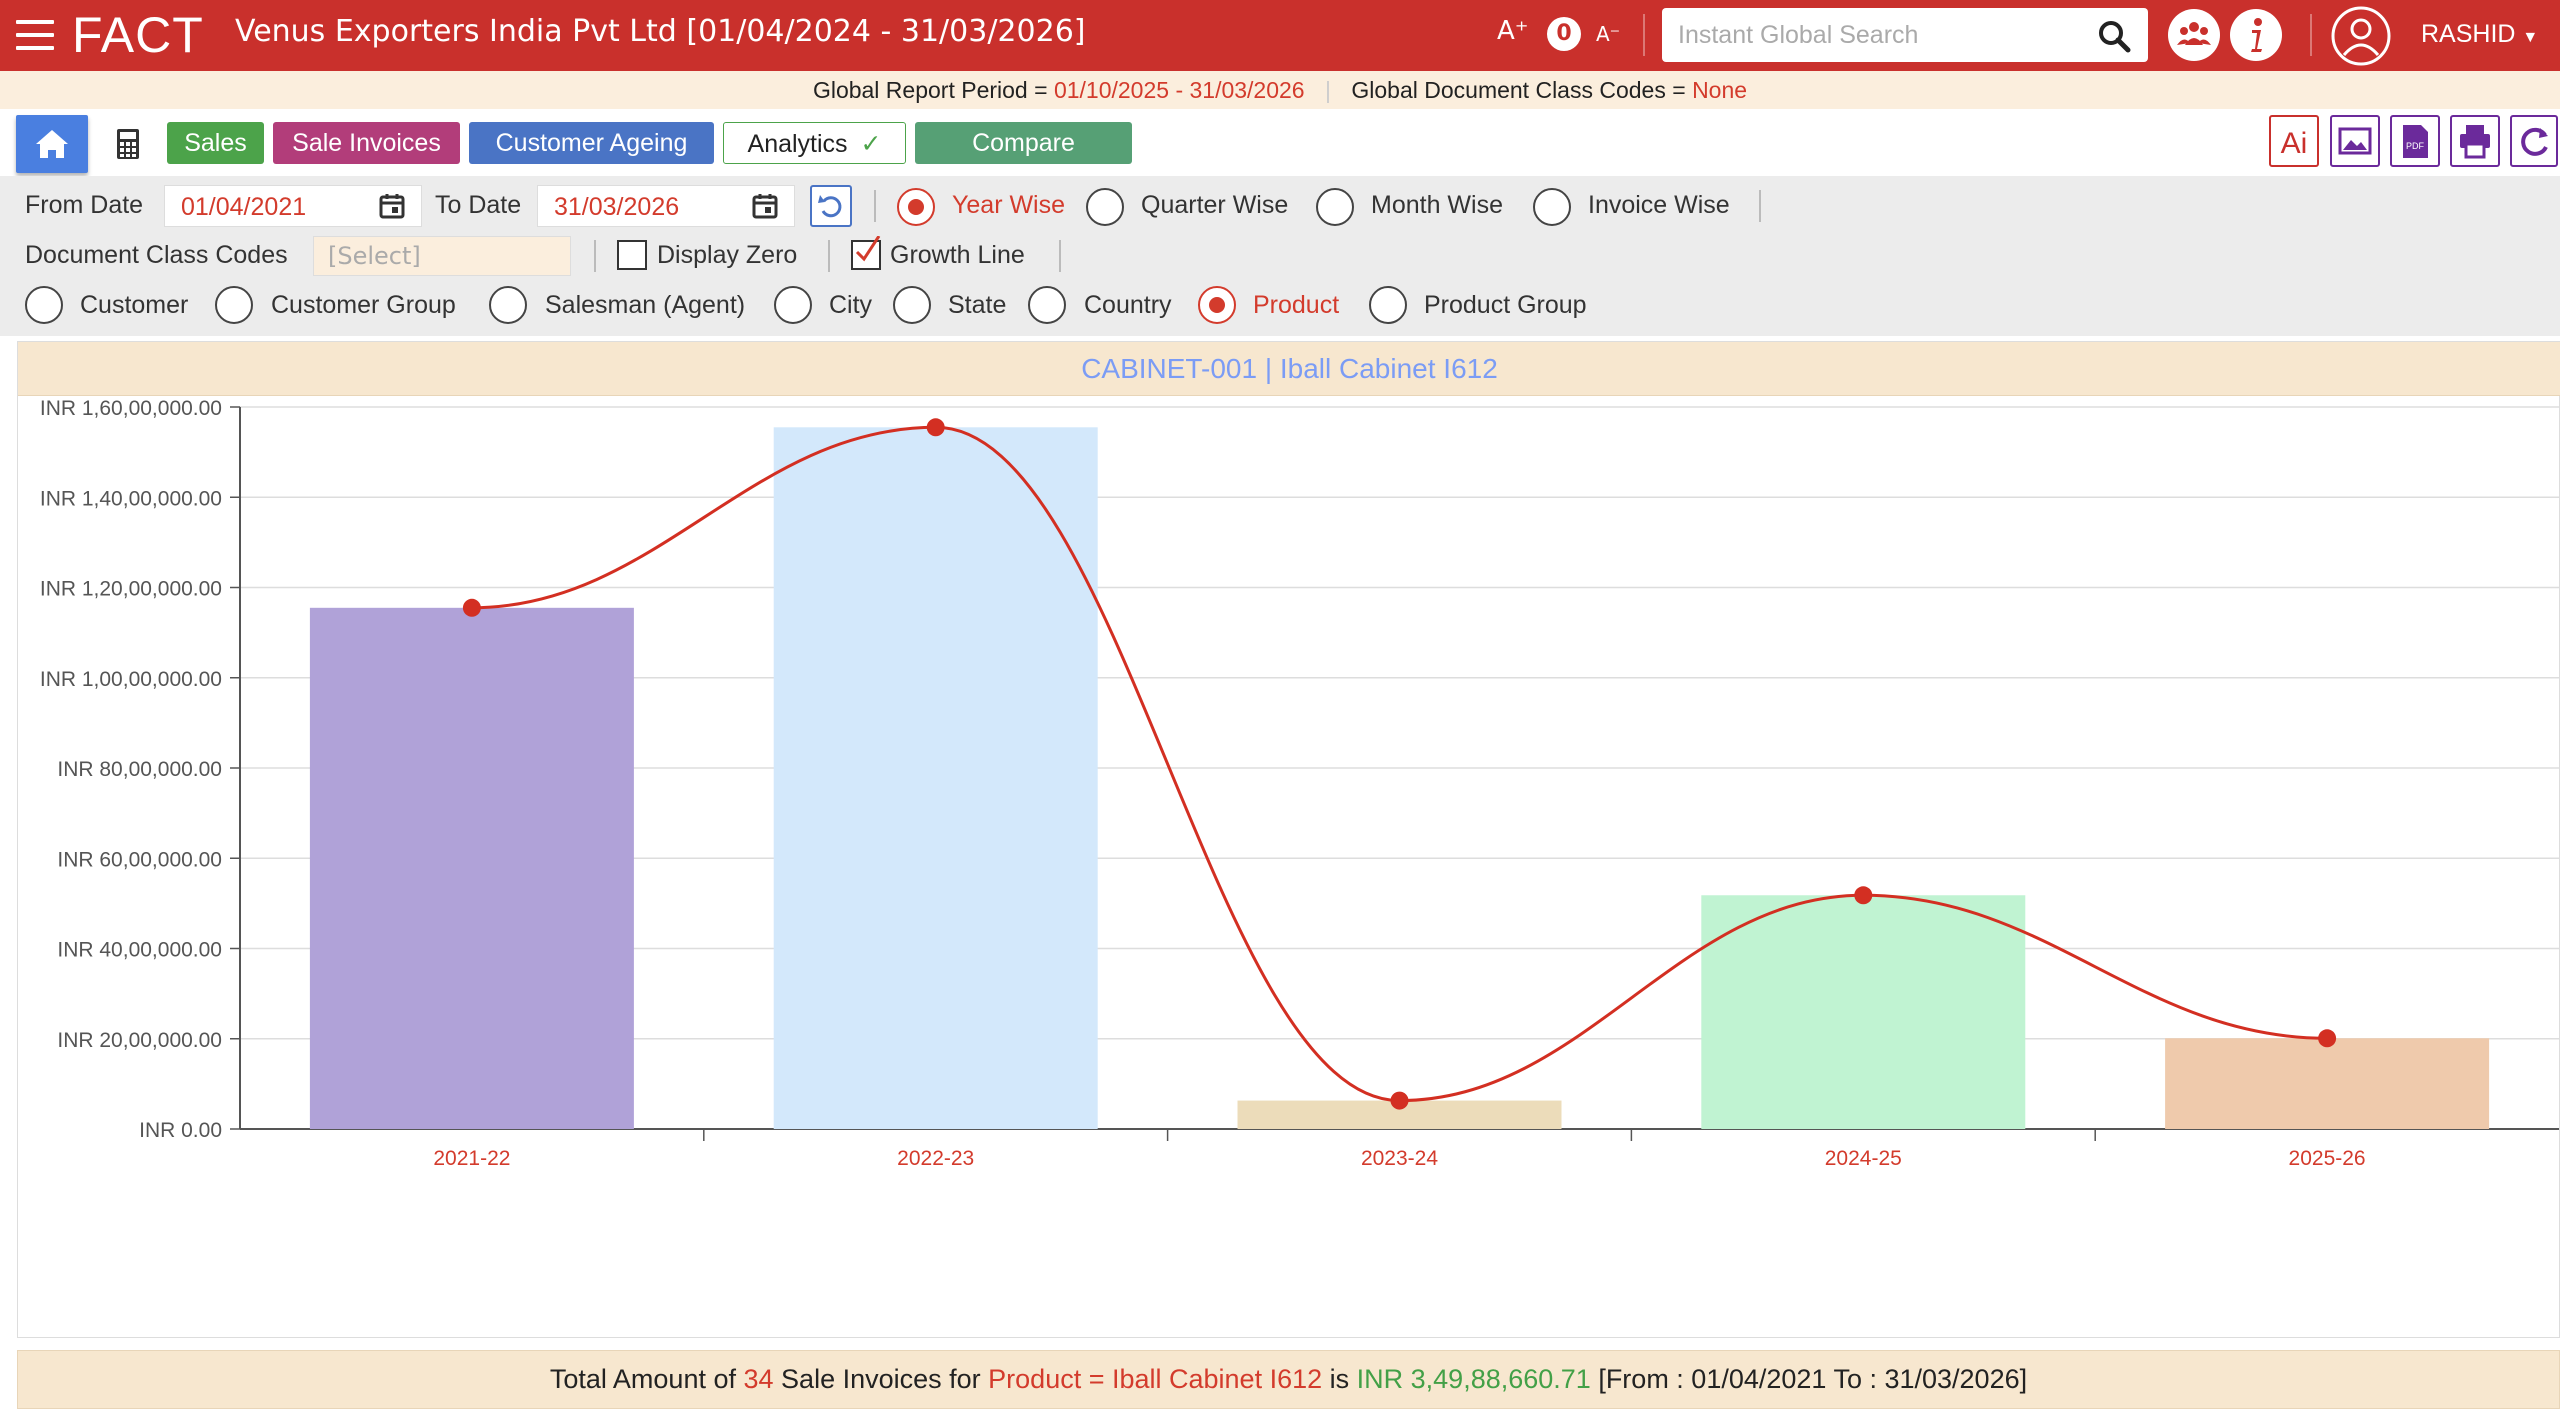  I want to click on customer-group-label: Customer Group, so click(363, 305).